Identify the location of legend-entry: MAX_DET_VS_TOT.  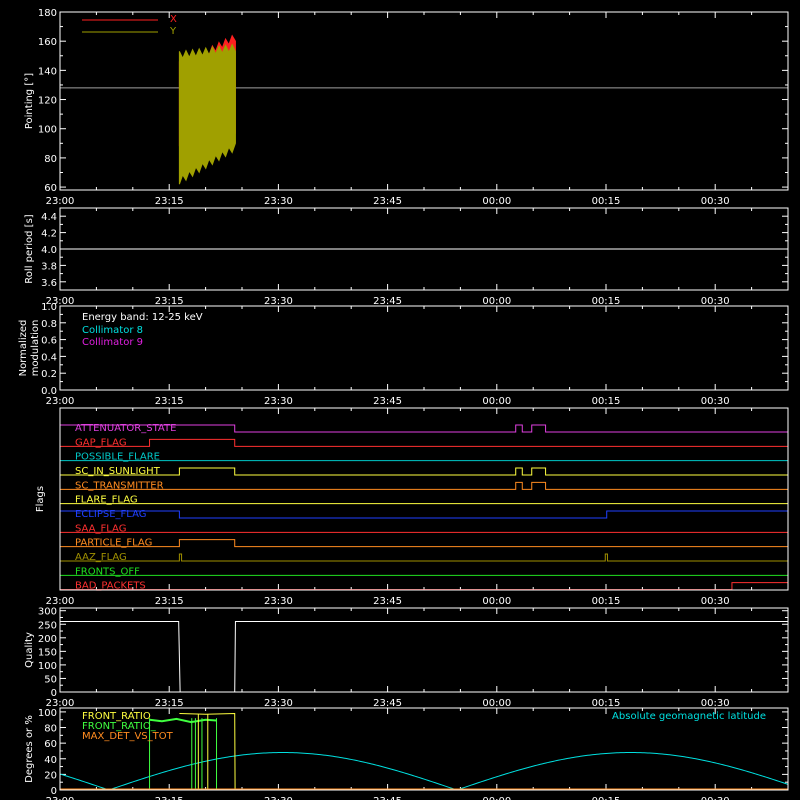
(128, 736).